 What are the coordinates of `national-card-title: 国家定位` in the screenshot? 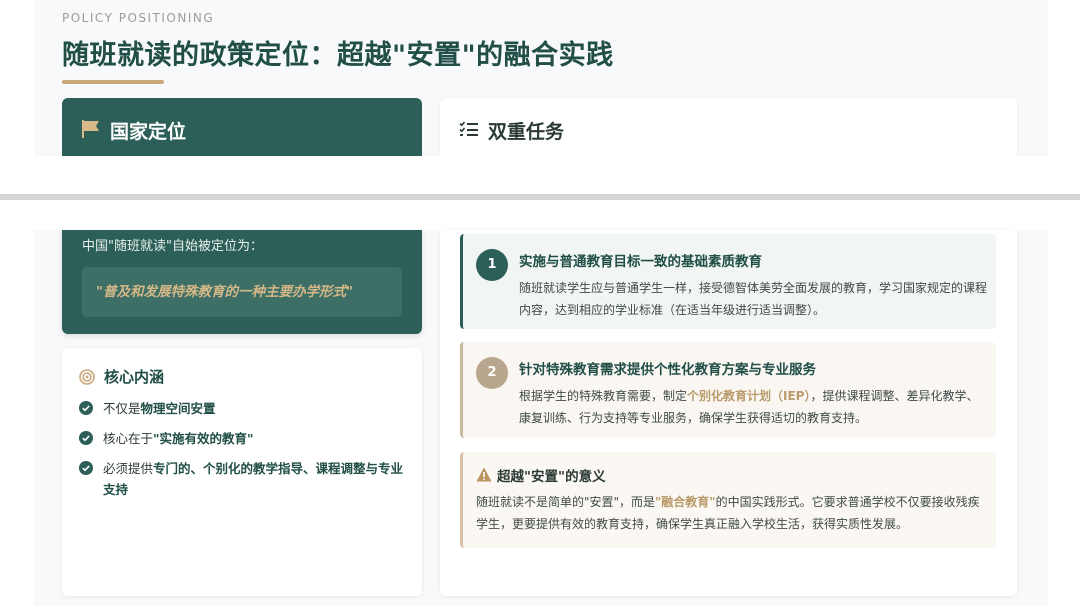 It's located at (148, 132).